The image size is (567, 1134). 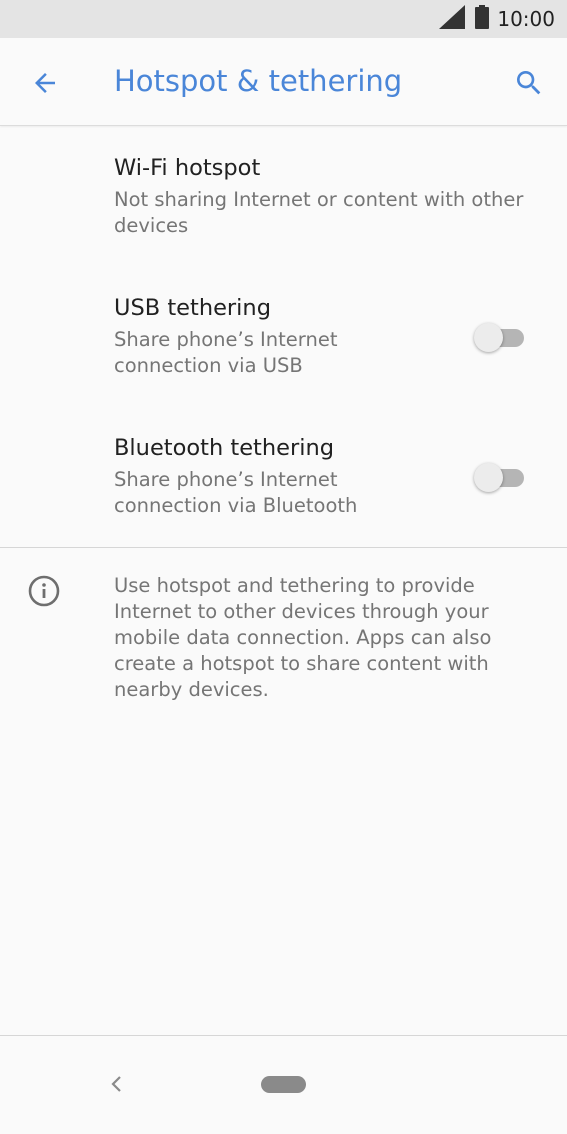 What do you see at coordinates (482, 19) in the screenshot?
I see `battery-icon` at bounding box center [482, 19].